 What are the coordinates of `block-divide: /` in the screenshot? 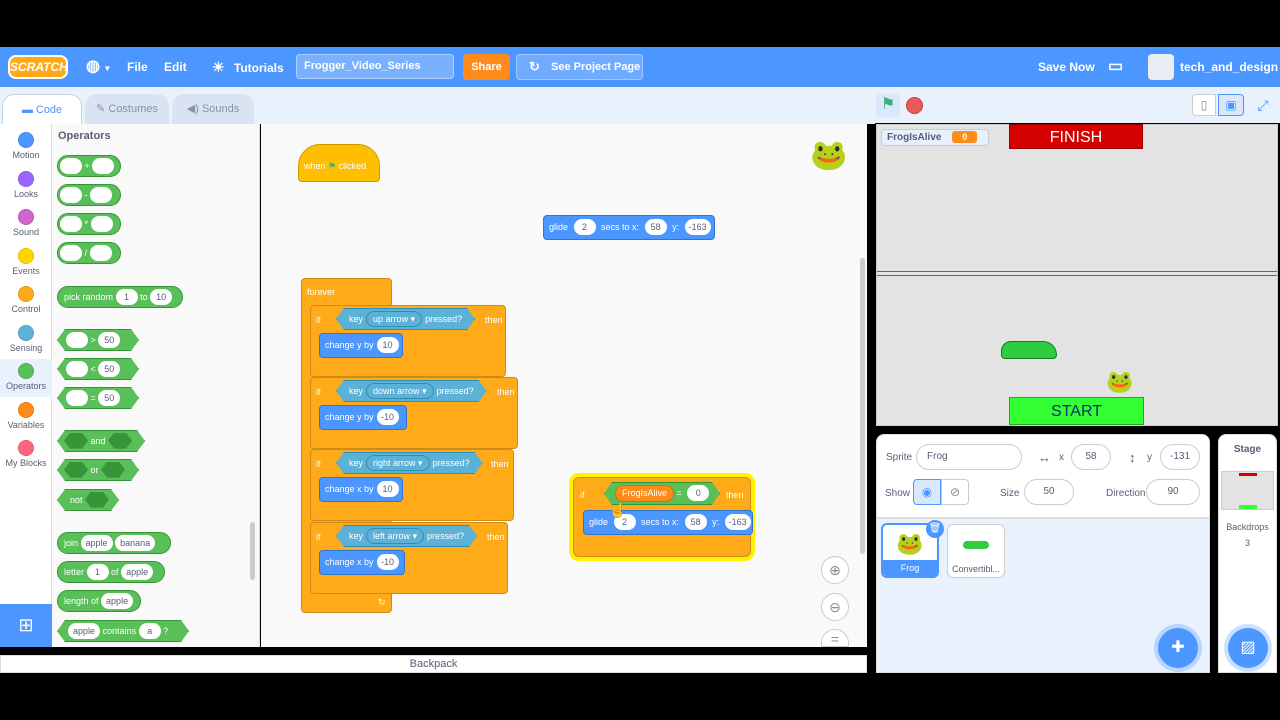 It's located at (89, 253).